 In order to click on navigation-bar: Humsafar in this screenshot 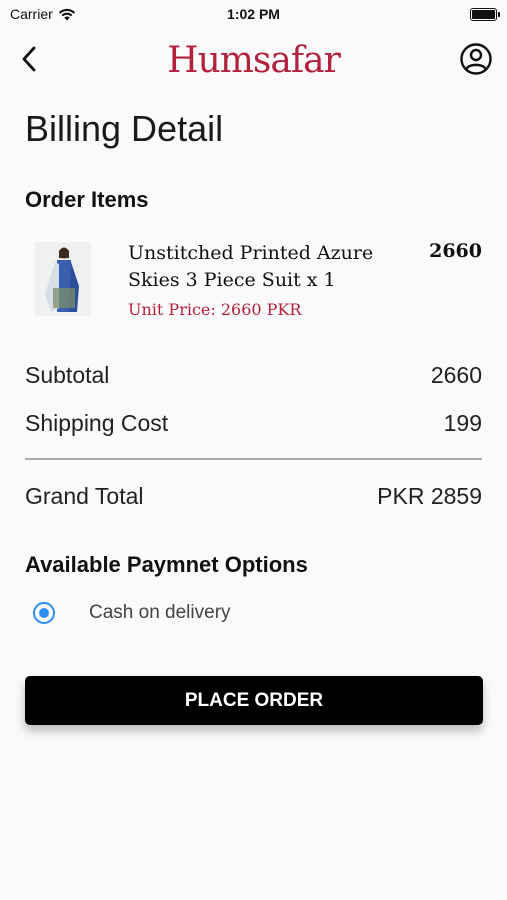, I will do `click(253, 61)`.